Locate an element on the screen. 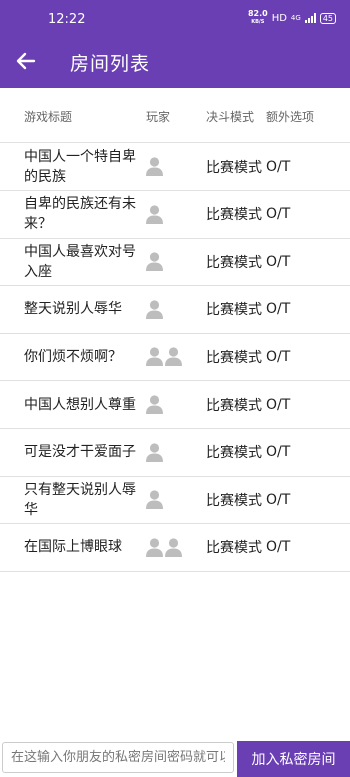 This screenshot has height=777, width=350. table-row: 自卑的民族还有未来？ 比赛模式 O/T is located at coordinates (175, 215).